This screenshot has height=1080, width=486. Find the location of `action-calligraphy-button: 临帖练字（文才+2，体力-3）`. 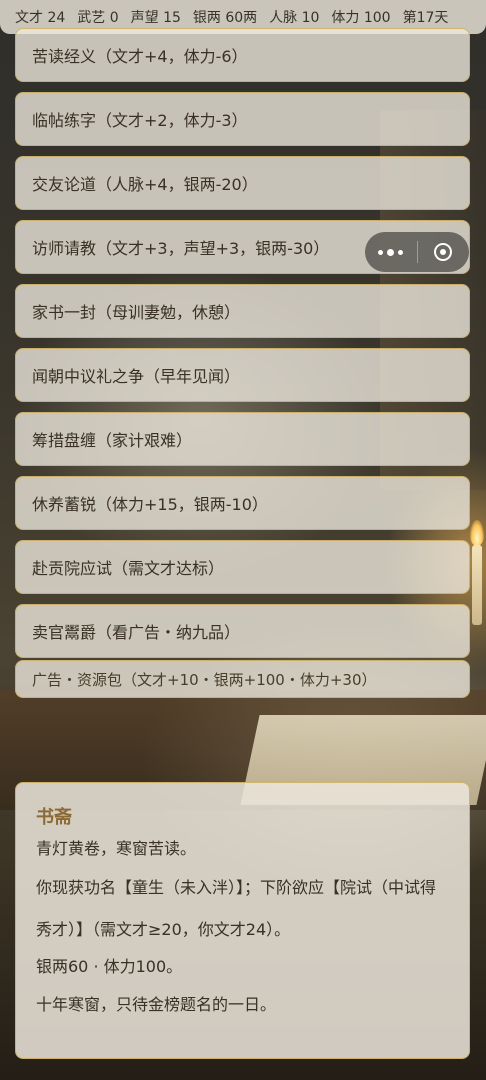

action-calligraphy-button: 临帖练字（文才+2，体力-3） is located at coordinates (242, 119).